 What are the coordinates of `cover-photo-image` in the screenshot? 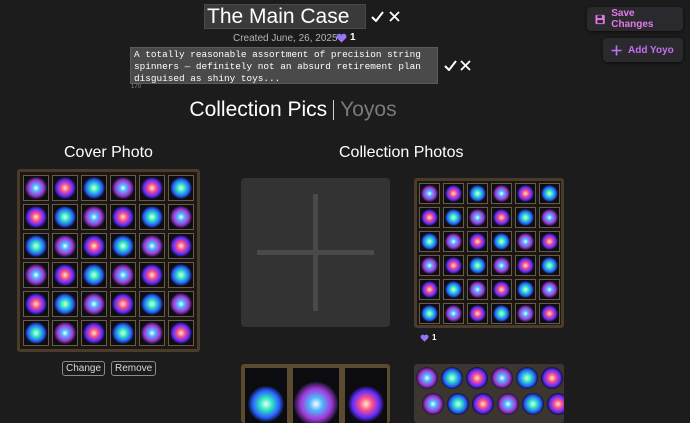 It's located at (108, 260).